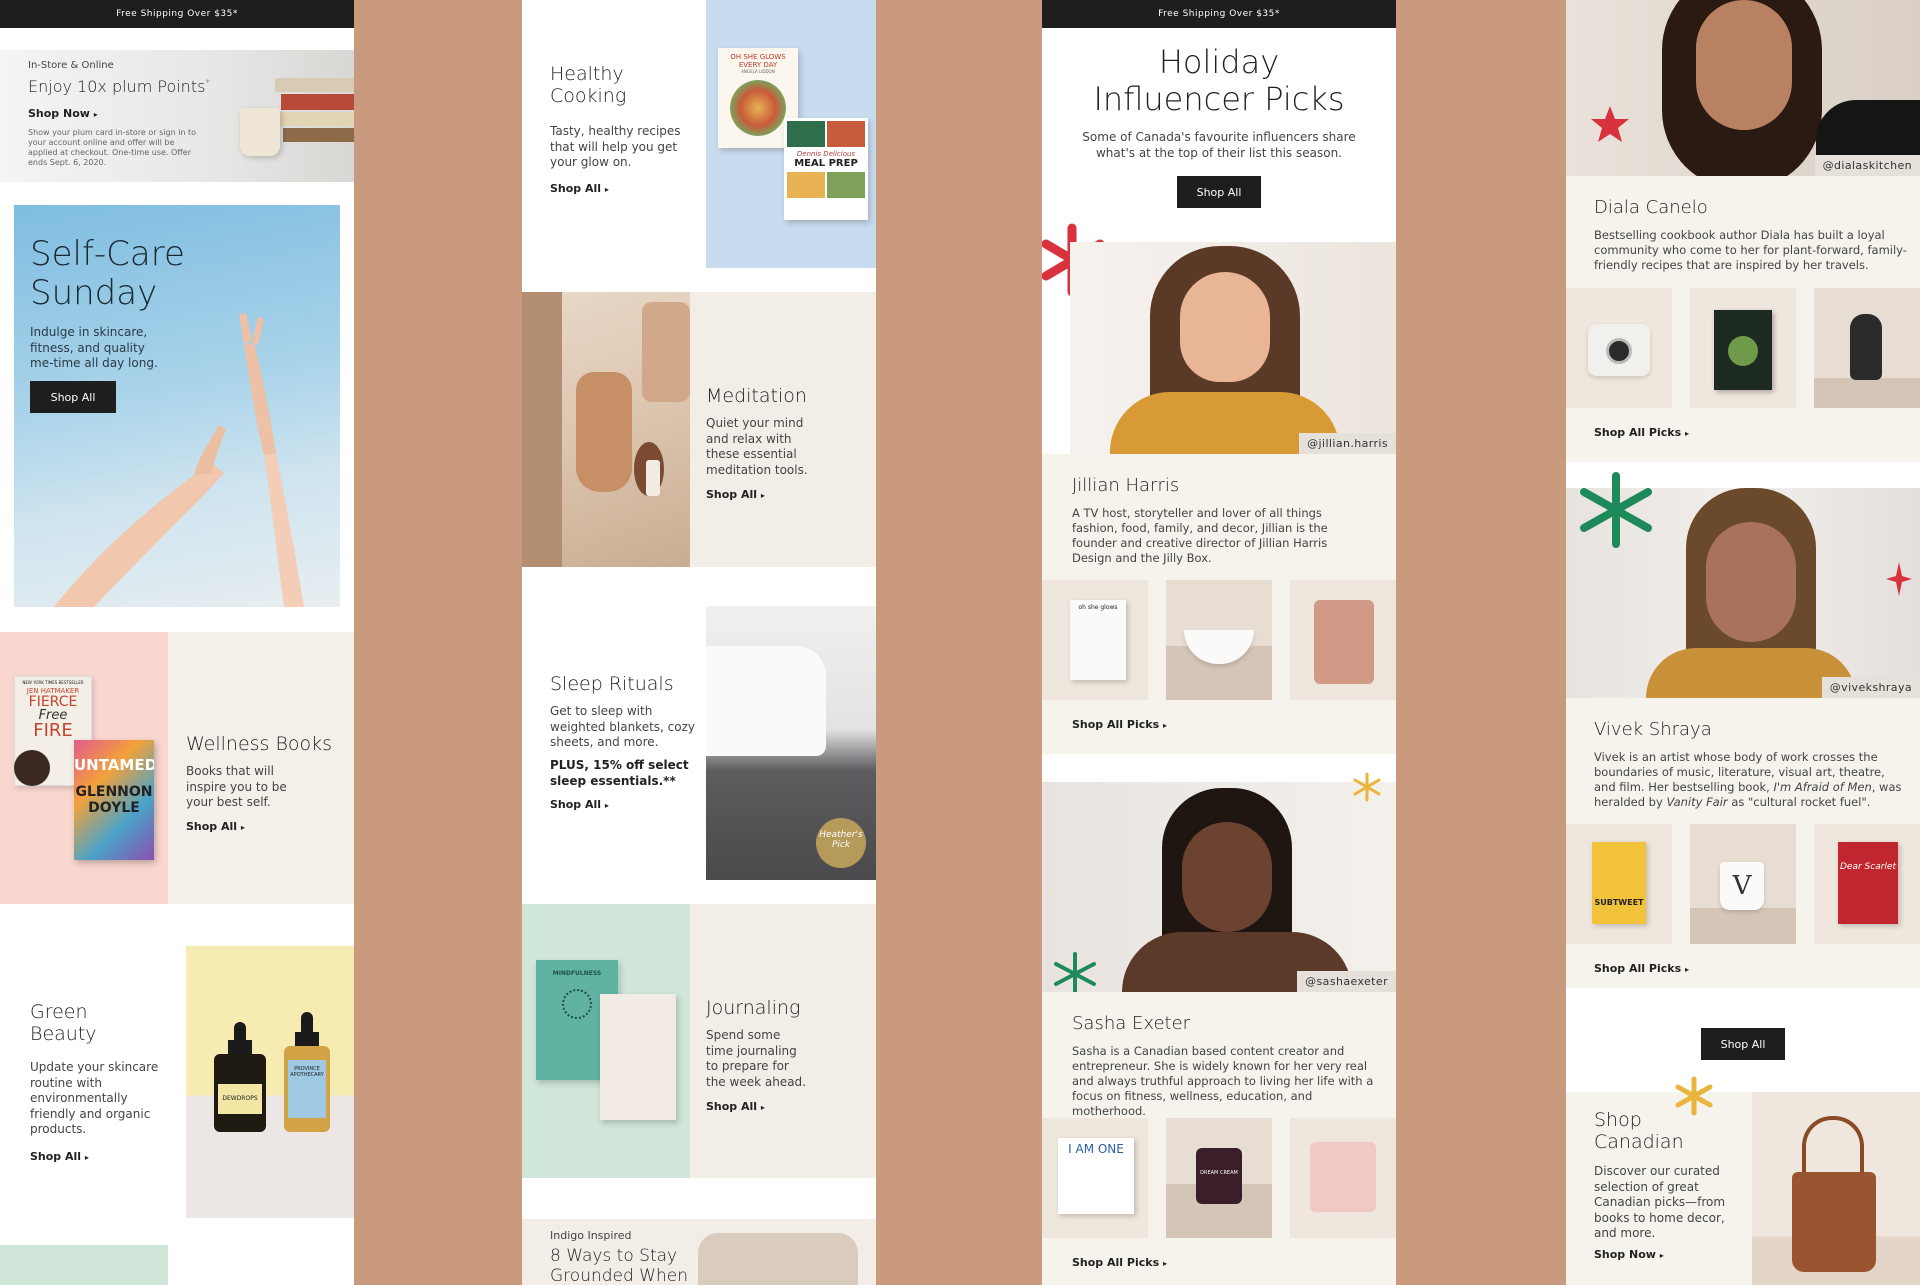  I want to click on meditation-shop-all-link: Shop All ▸, so click(735, 494).